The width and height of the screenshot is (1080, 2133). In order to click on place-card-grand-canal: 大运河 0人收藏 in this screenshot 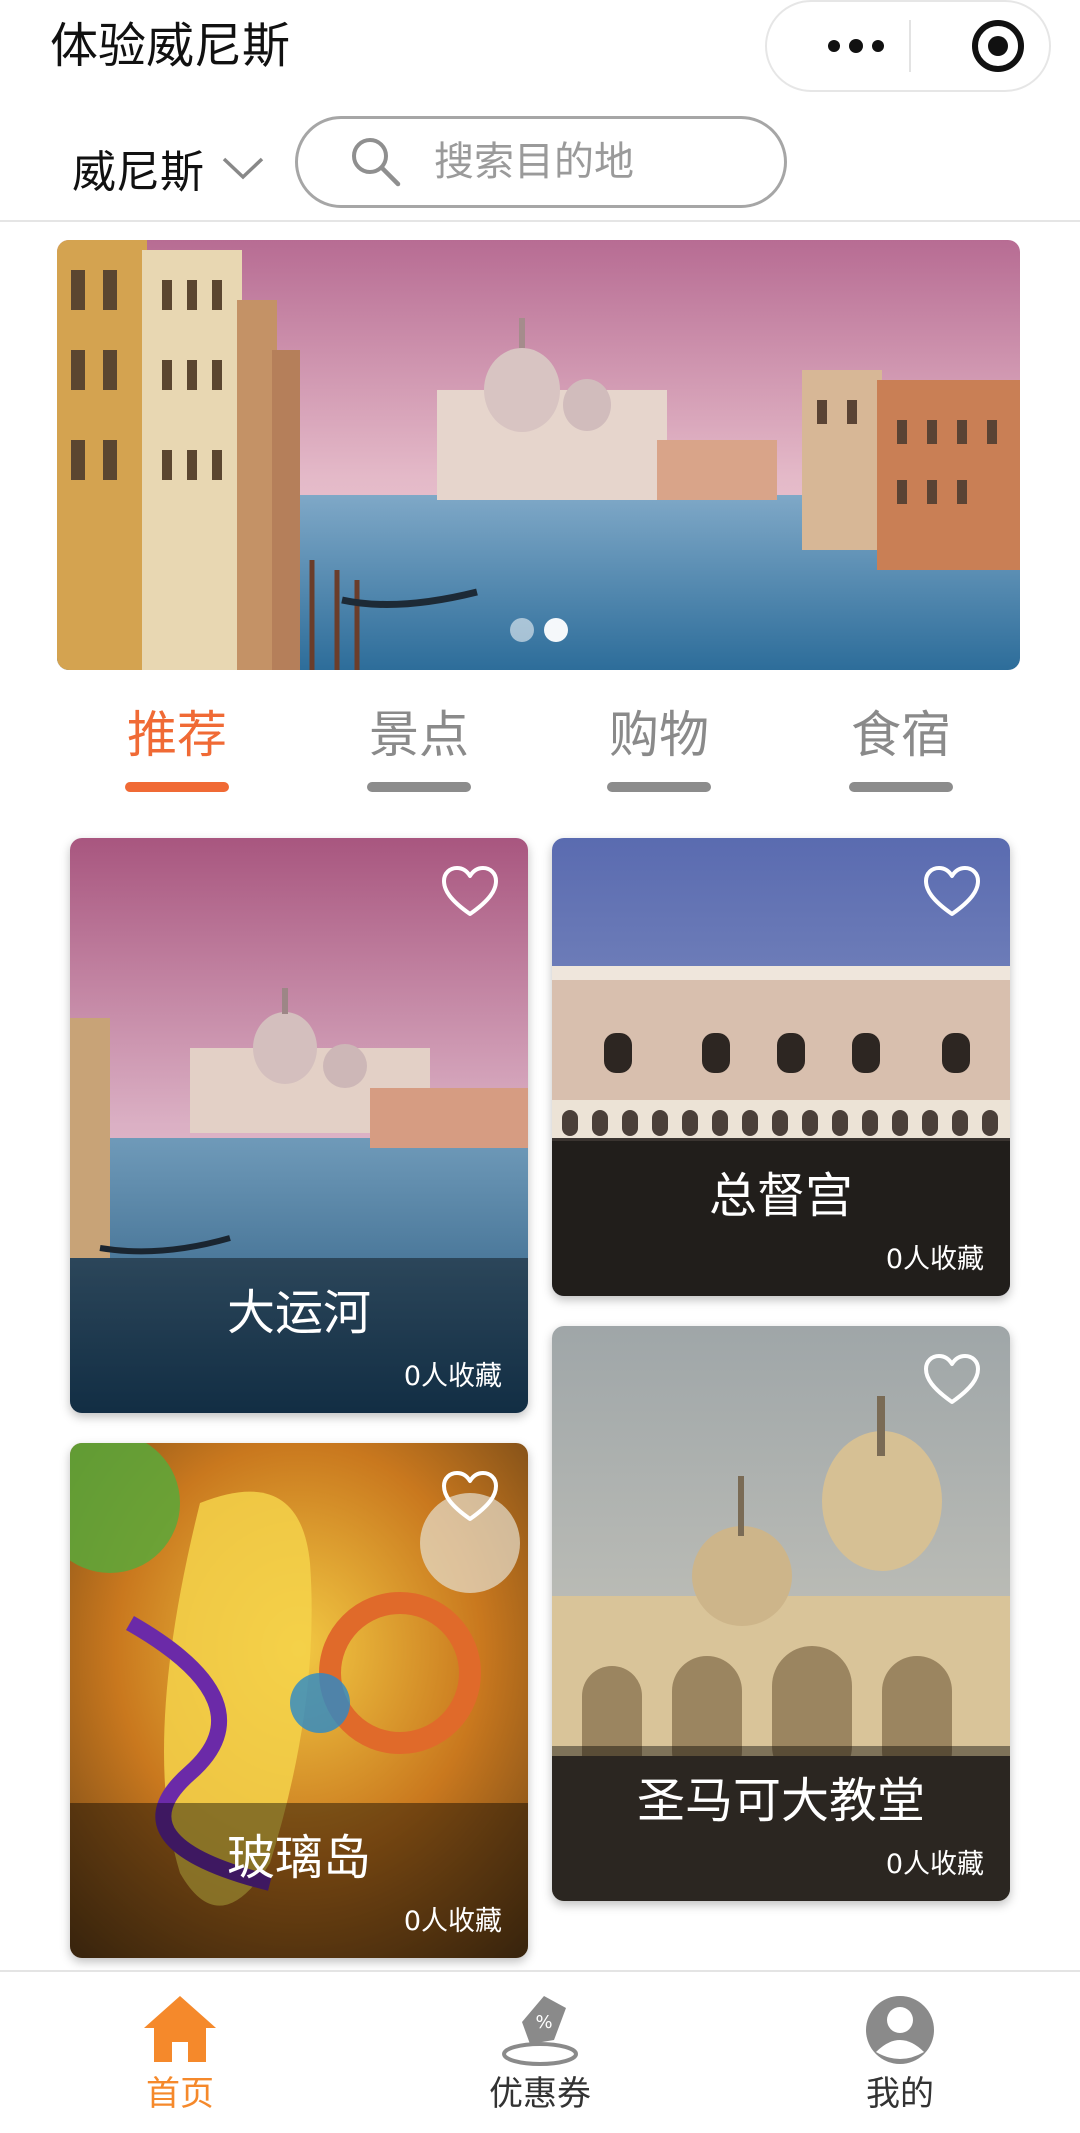, I will do `click(299, 1125)`.